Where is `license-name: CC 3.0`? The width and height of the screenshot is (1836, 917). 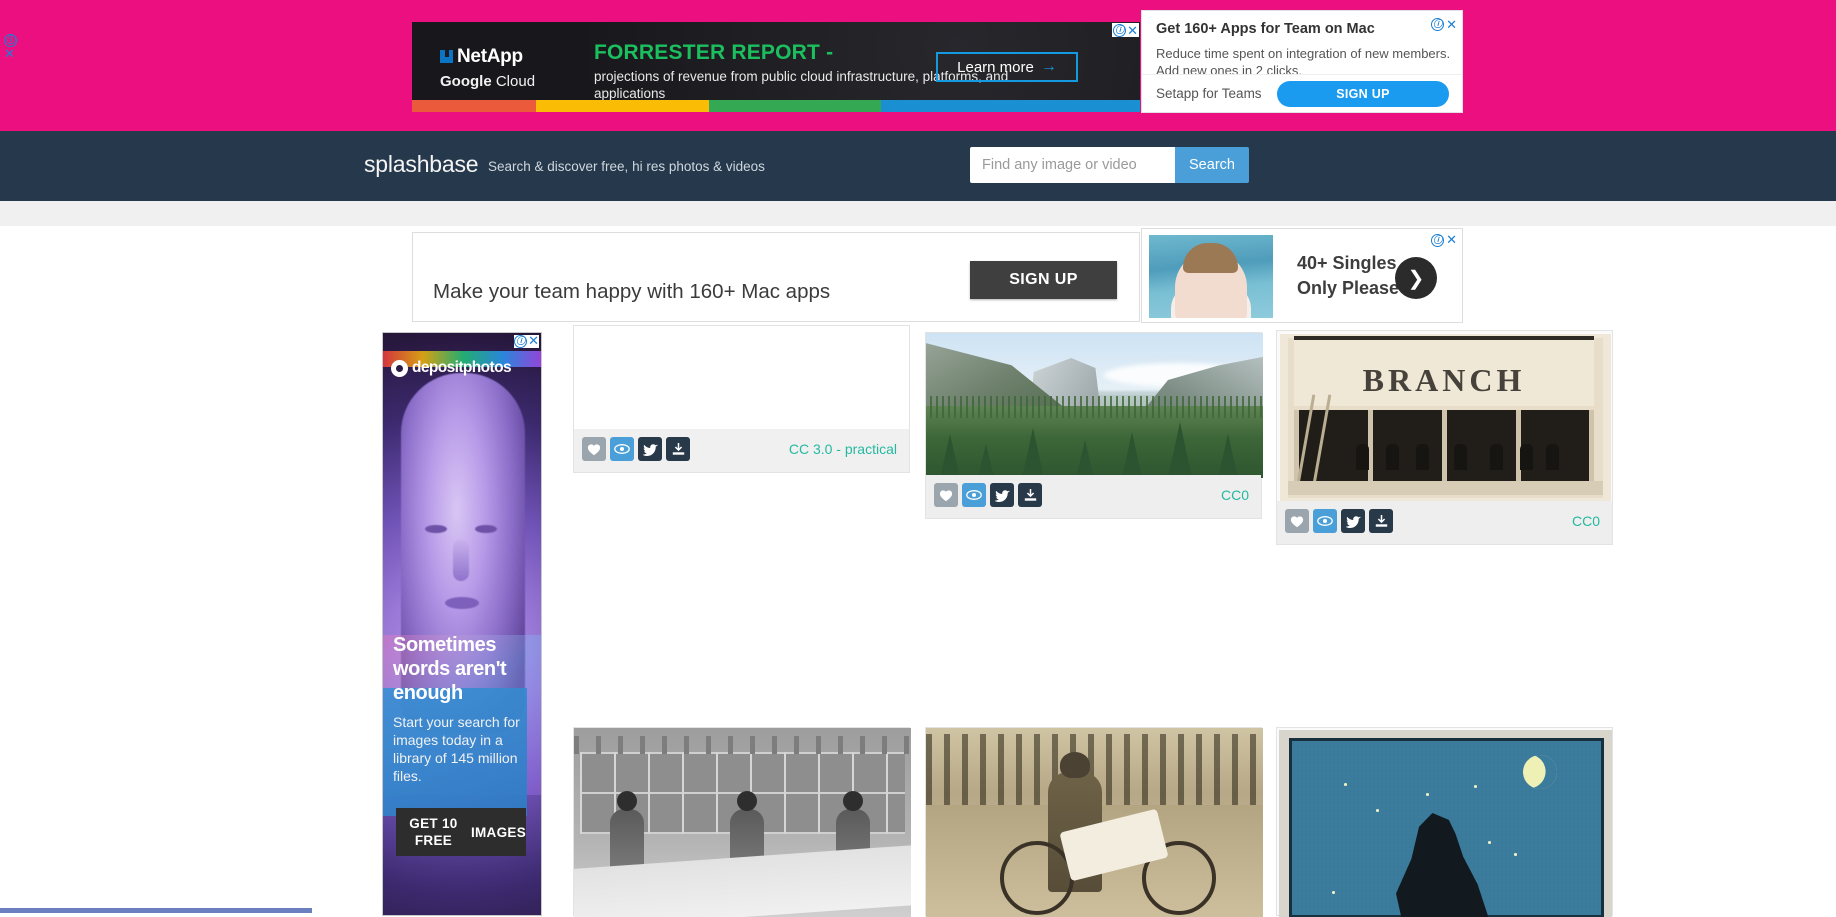 license-name: CC 3.0 is located at coordinates (811, 449).